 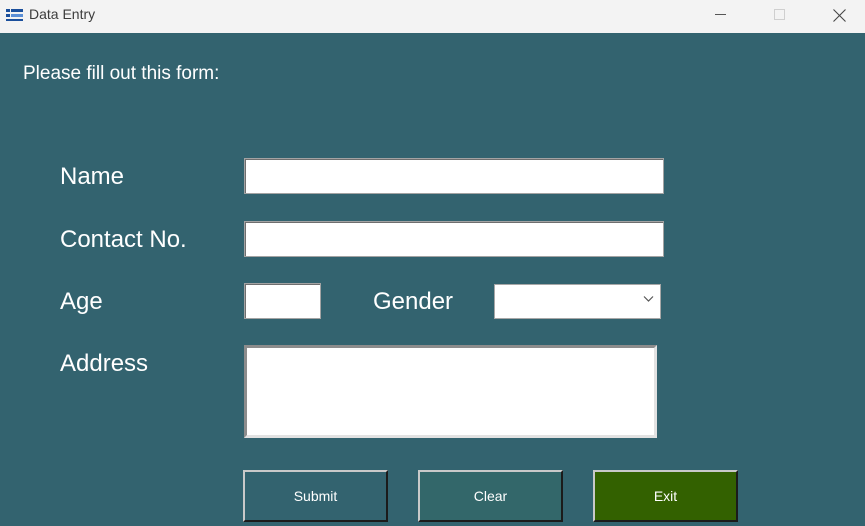 What do you see at coordinates (413, 301) in the screenshot?
I see `gender-label: Gender` at bounding box center [413, 301].